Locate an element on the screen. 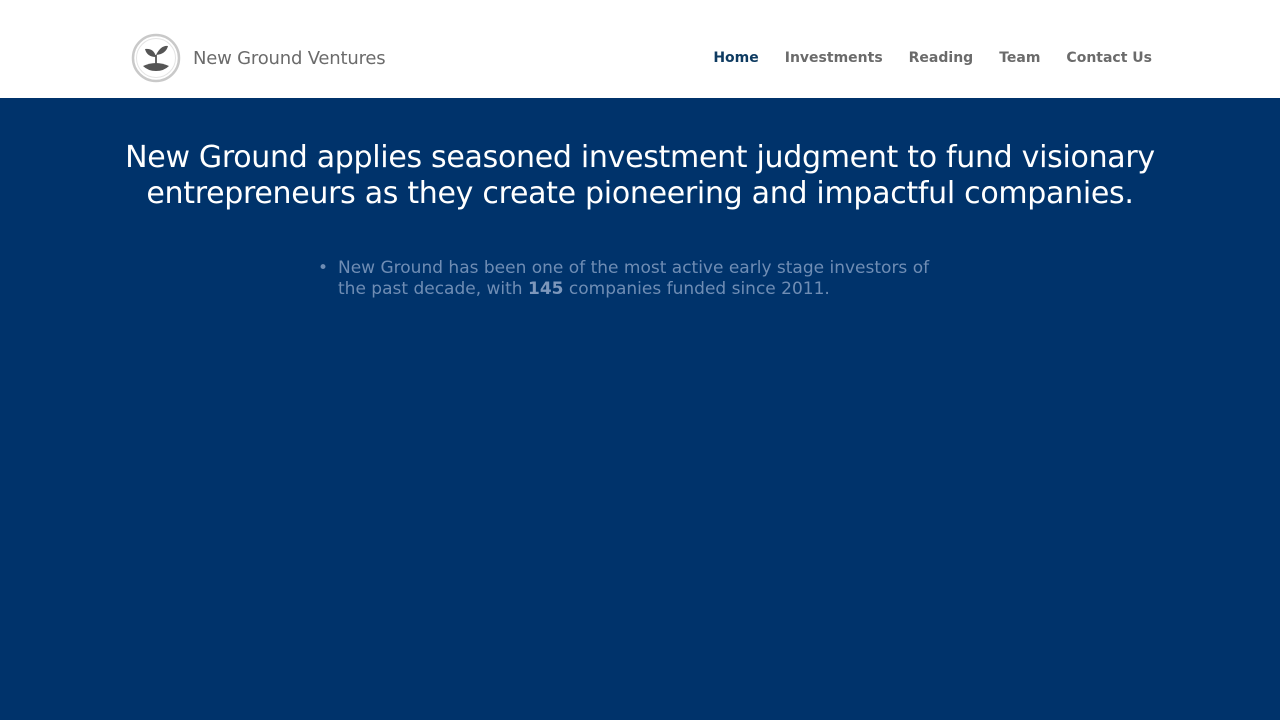 Image resolution: width=1280 pixels, height=720 pixels. main-nav: Home Investments Reading Team Contact Us is located at coordinates (919, 58).